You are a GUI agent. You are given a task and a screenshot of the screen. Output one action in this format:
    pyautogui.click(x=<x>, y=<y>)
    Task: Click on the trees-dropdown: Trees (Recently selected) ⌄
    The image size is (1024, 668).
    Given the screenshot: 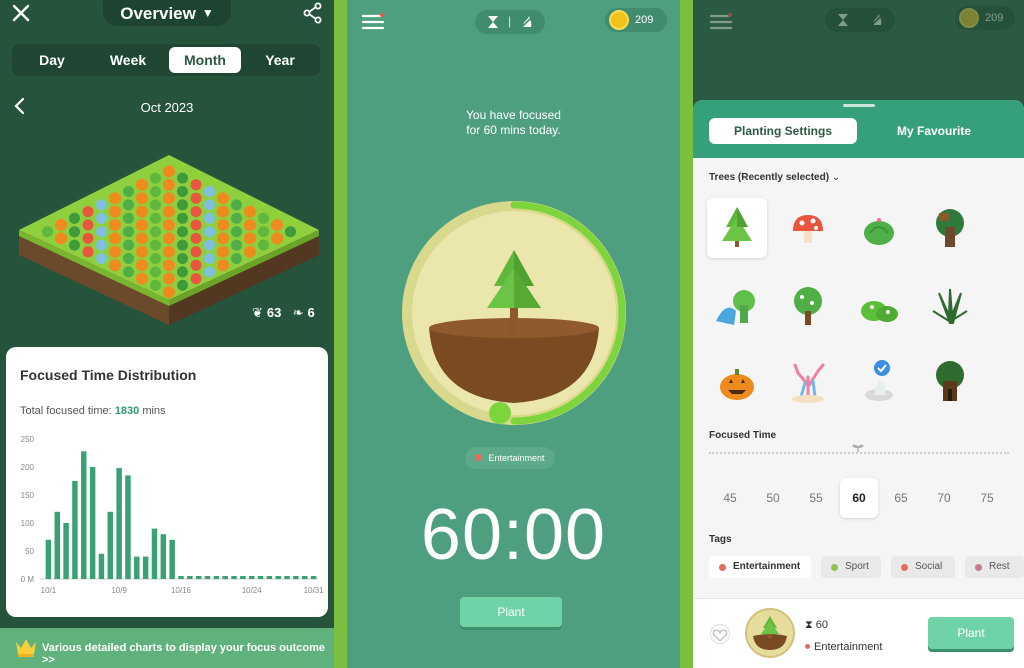 What is the action you would take?
    pyautogui.click(x=774, y=177)
    